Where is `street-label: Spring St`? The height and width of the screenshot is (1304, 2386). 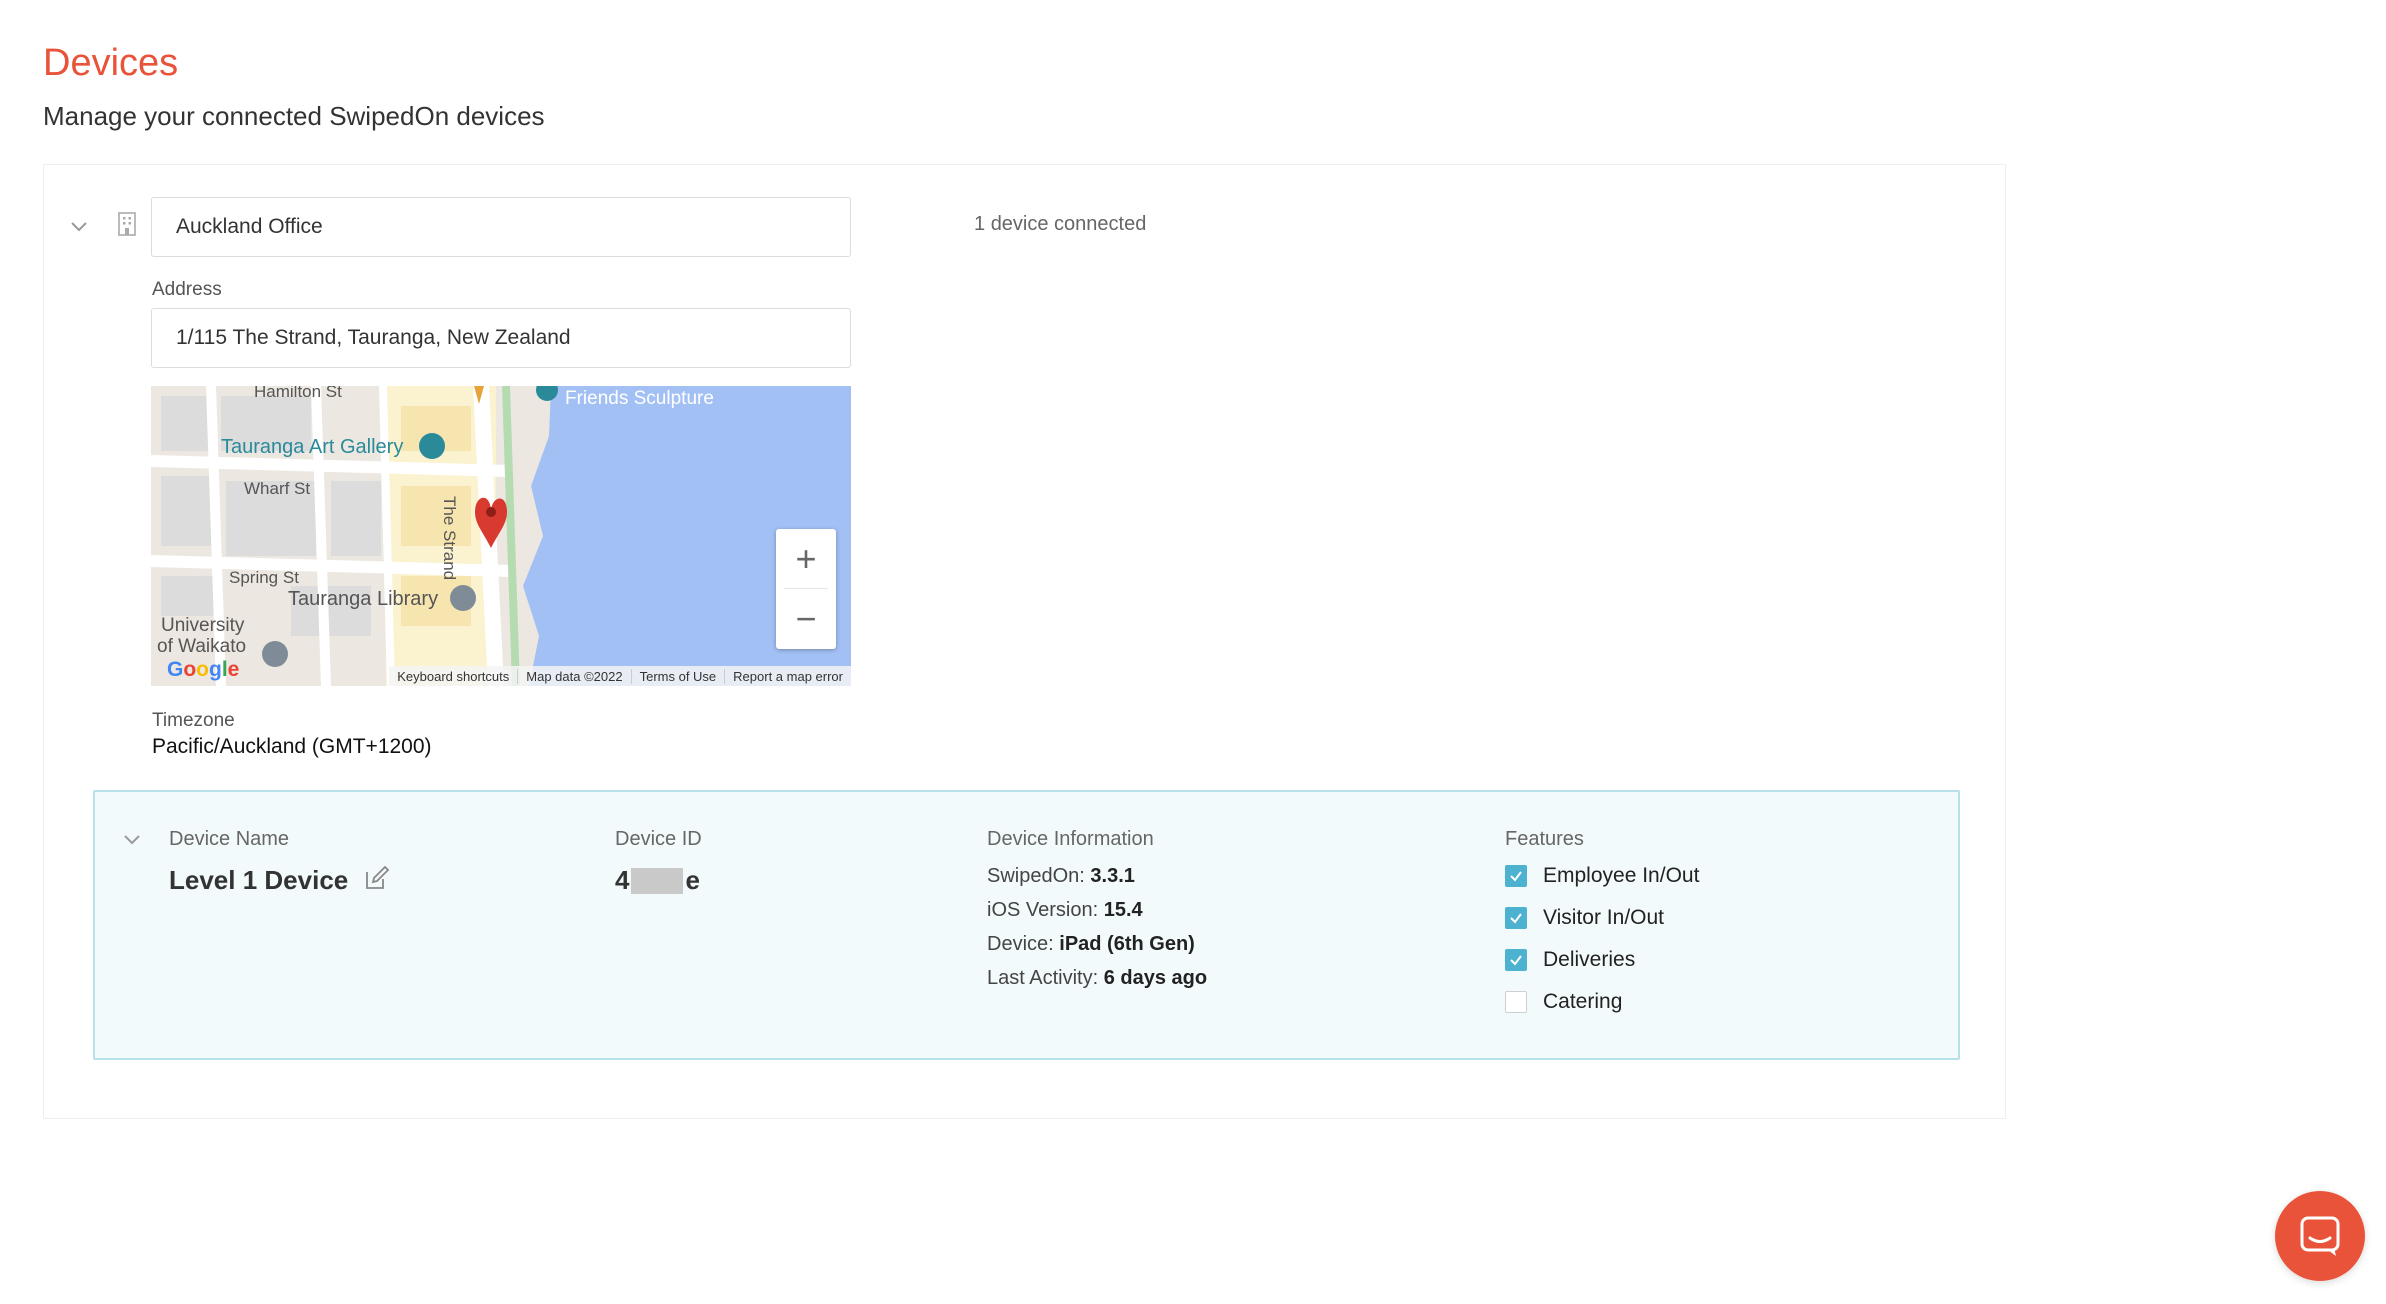
street-label: Spring St is located at coordinates (264, 577).